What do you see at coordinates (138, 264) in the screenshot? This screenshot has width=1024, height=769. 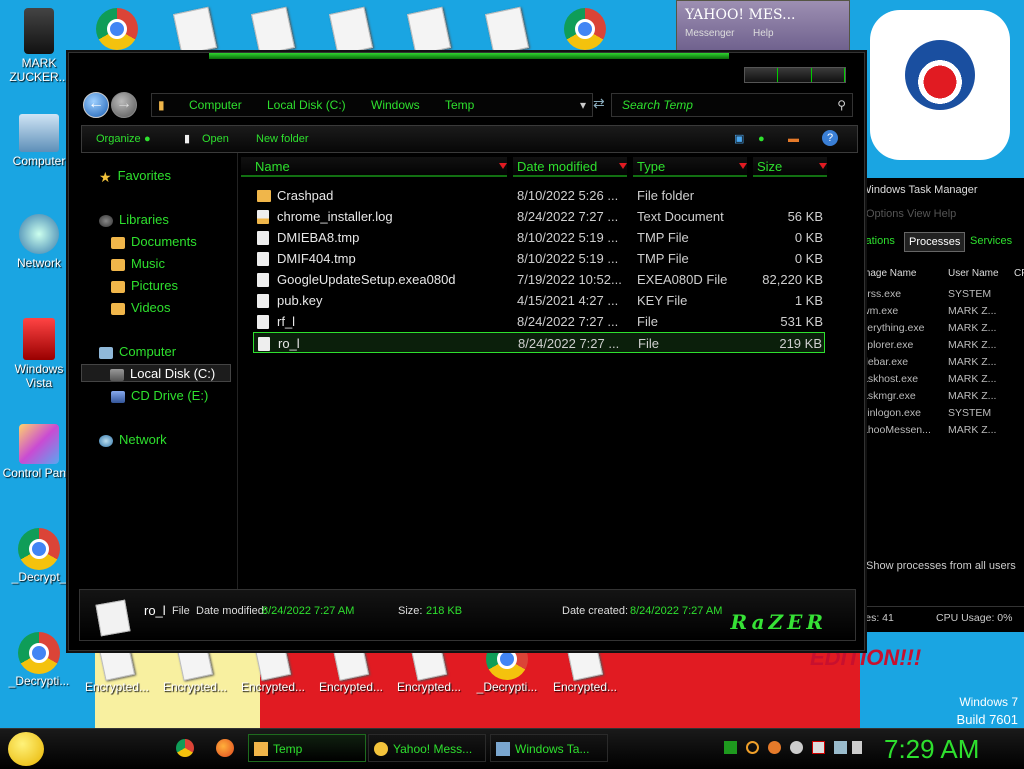 I see `nav-music: Music` at bounding box center [138, 264].